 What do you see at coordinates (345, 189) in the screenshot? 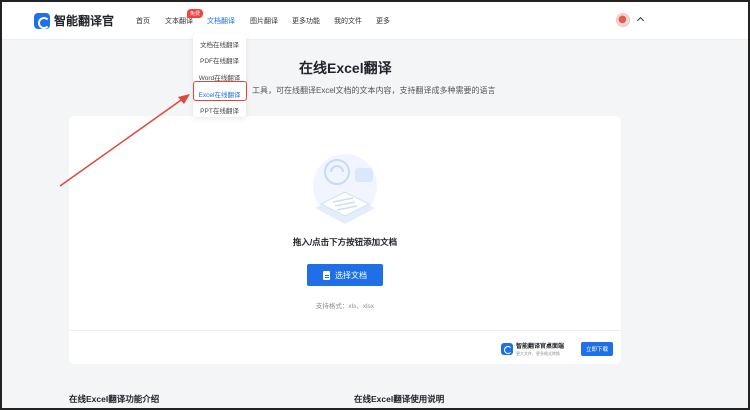
I see `upload-illustration` at bounding box center [345, 189].